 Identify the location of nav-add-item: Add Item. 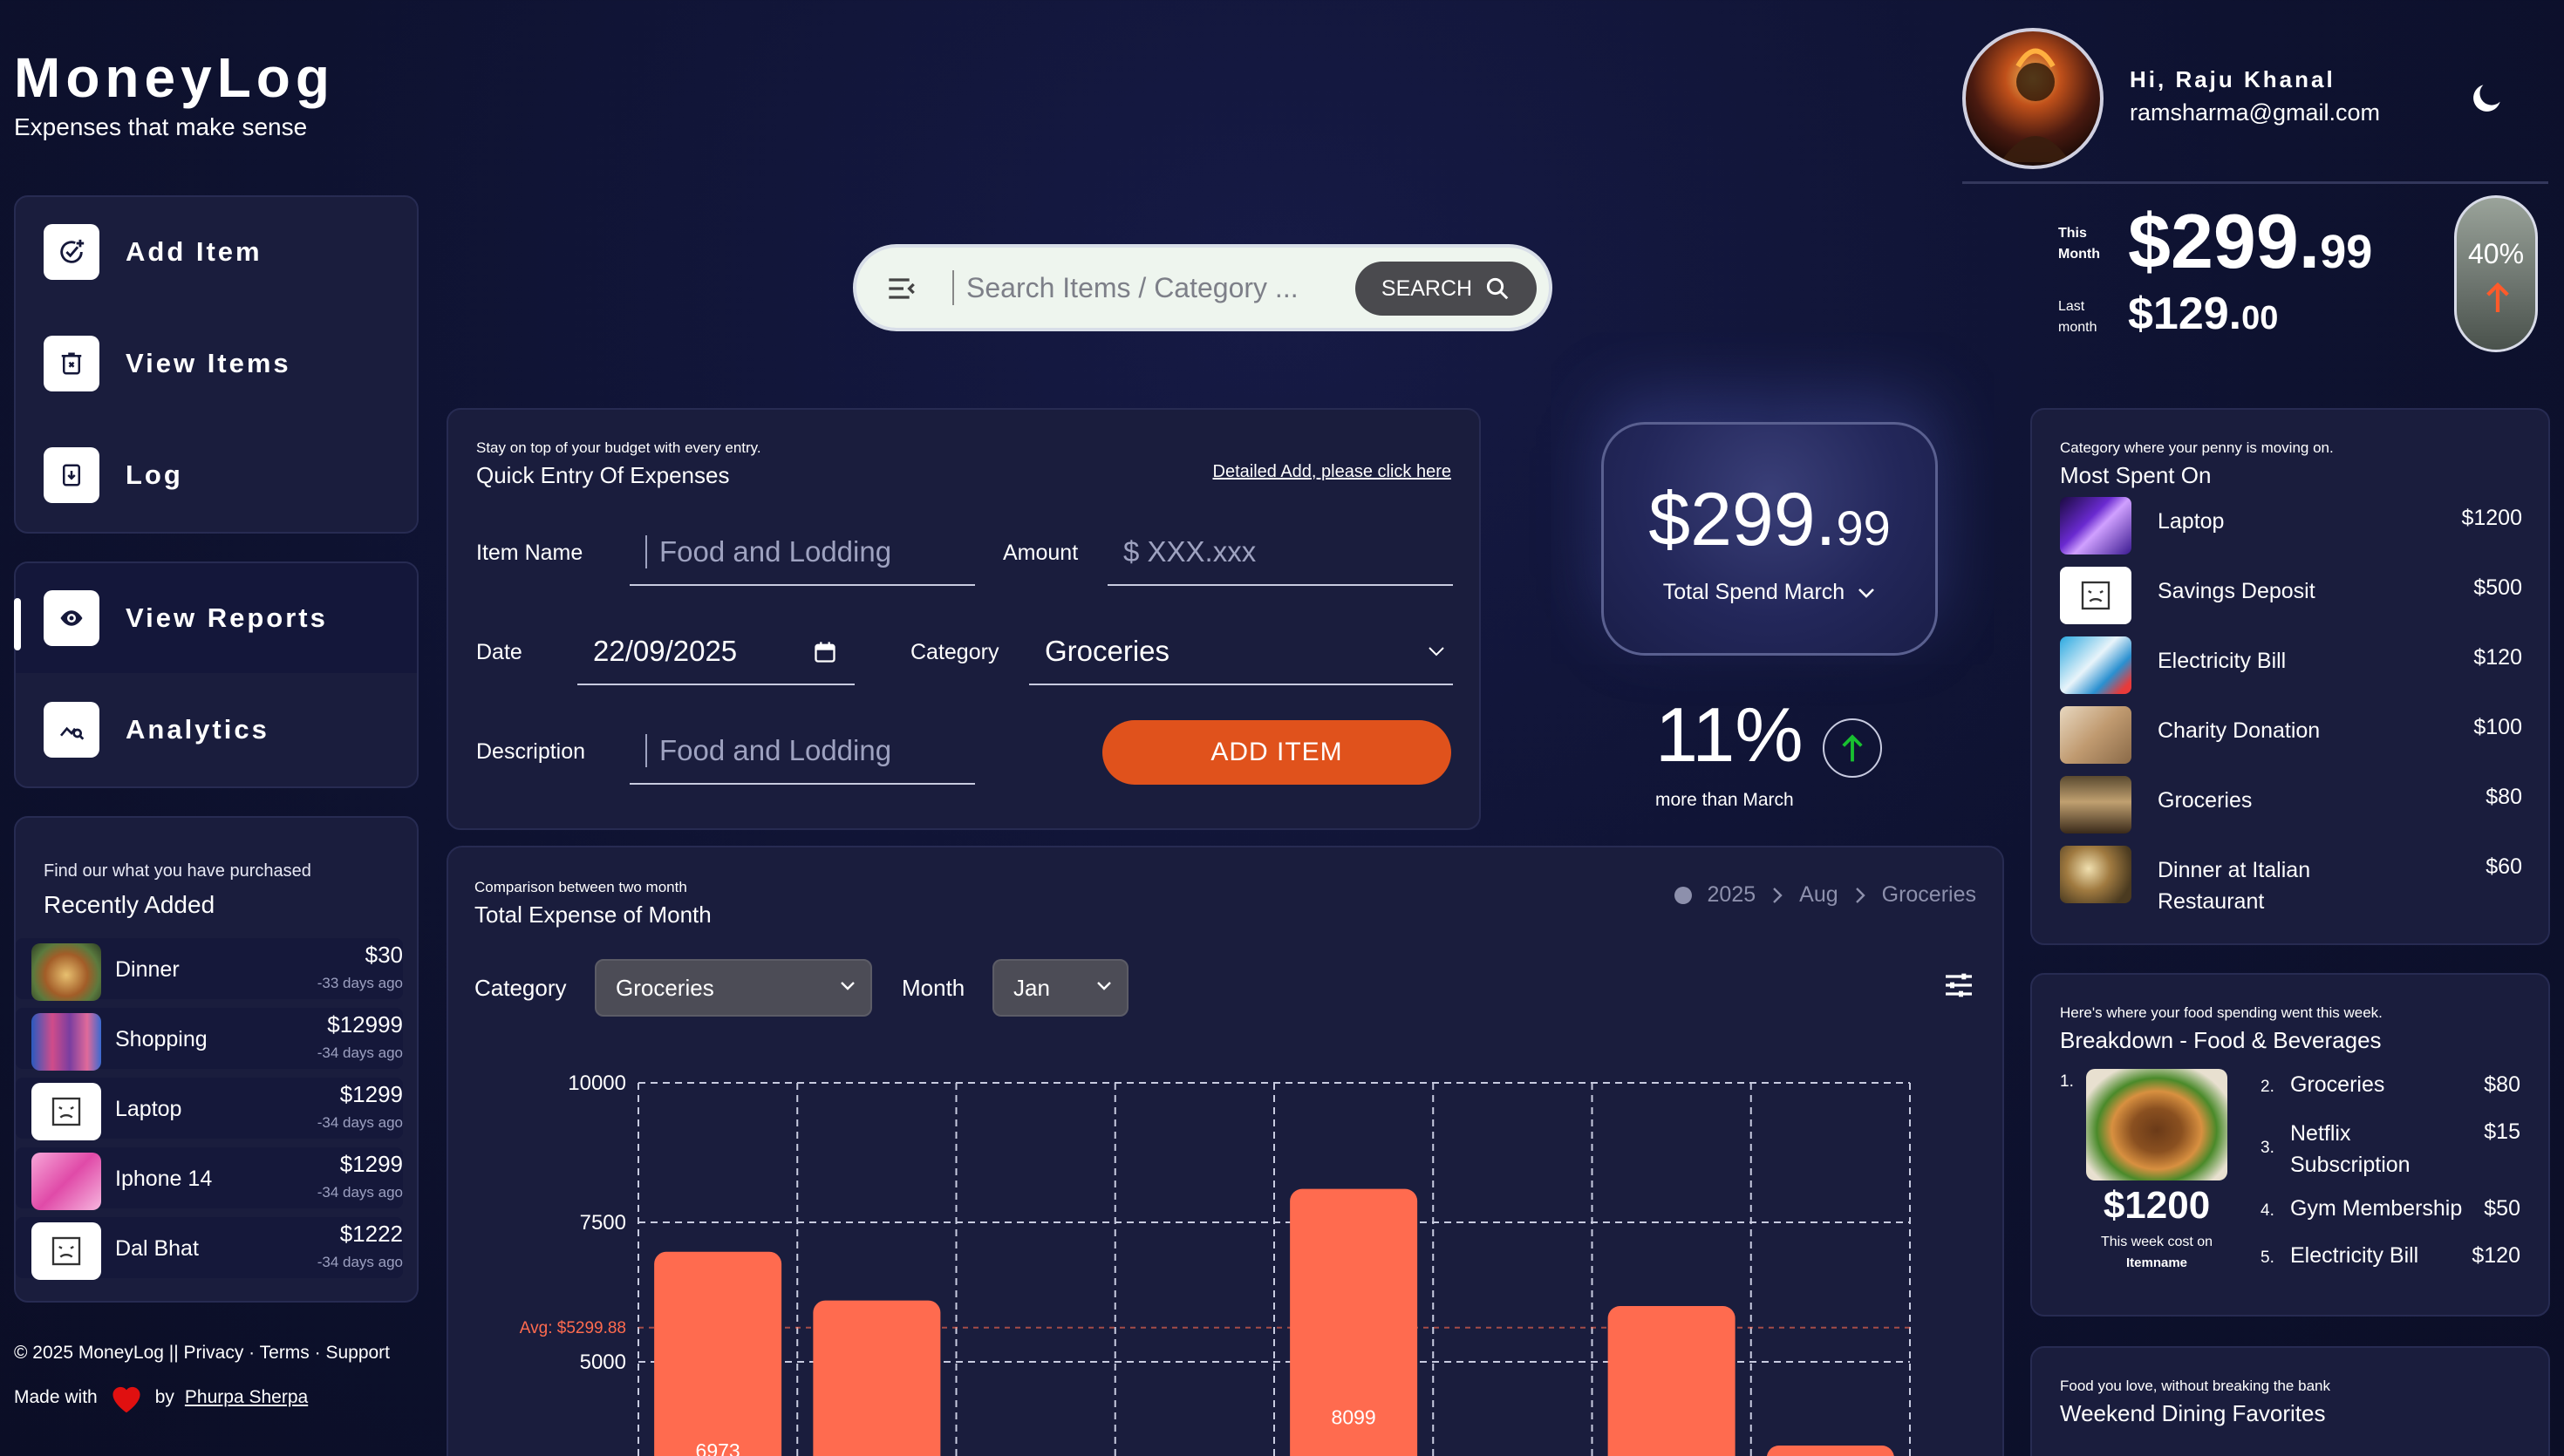
(216, 252).